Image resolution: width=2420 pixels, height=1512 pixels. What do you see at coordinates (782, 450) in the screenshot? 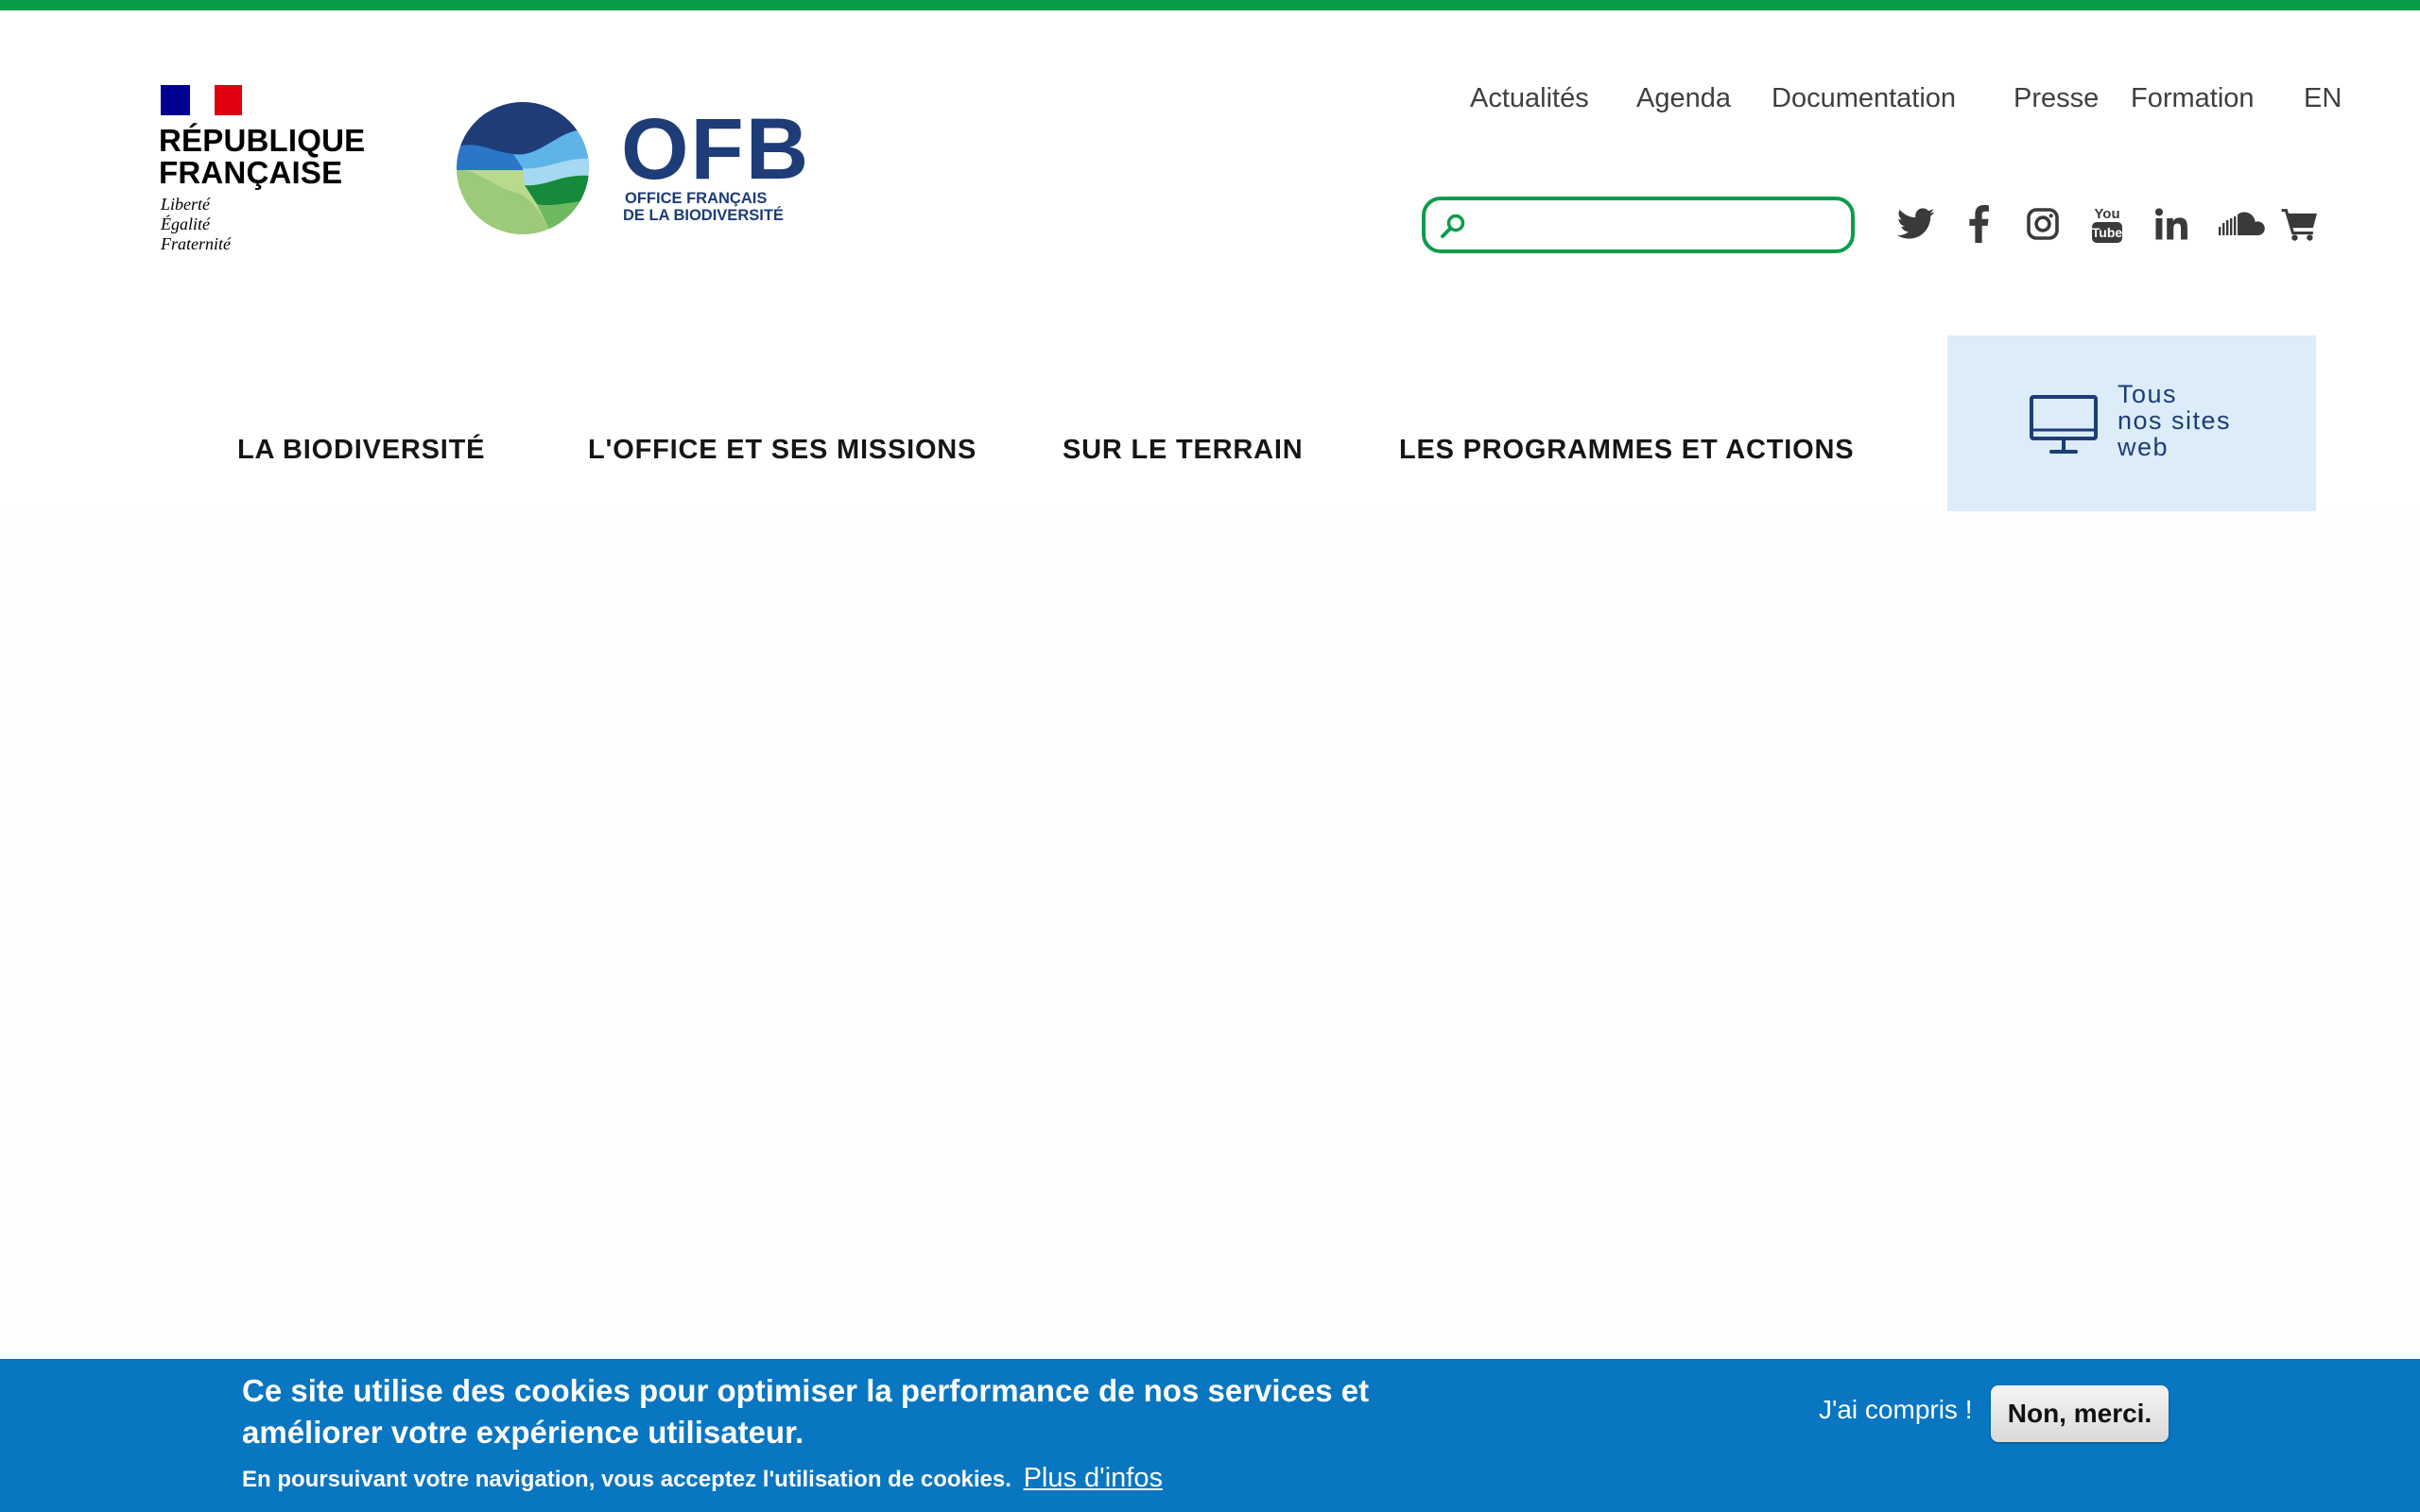
I see `nav-office-missions: L'OFFICE ET SES MISSIONS` at bounding box center [782, 450].